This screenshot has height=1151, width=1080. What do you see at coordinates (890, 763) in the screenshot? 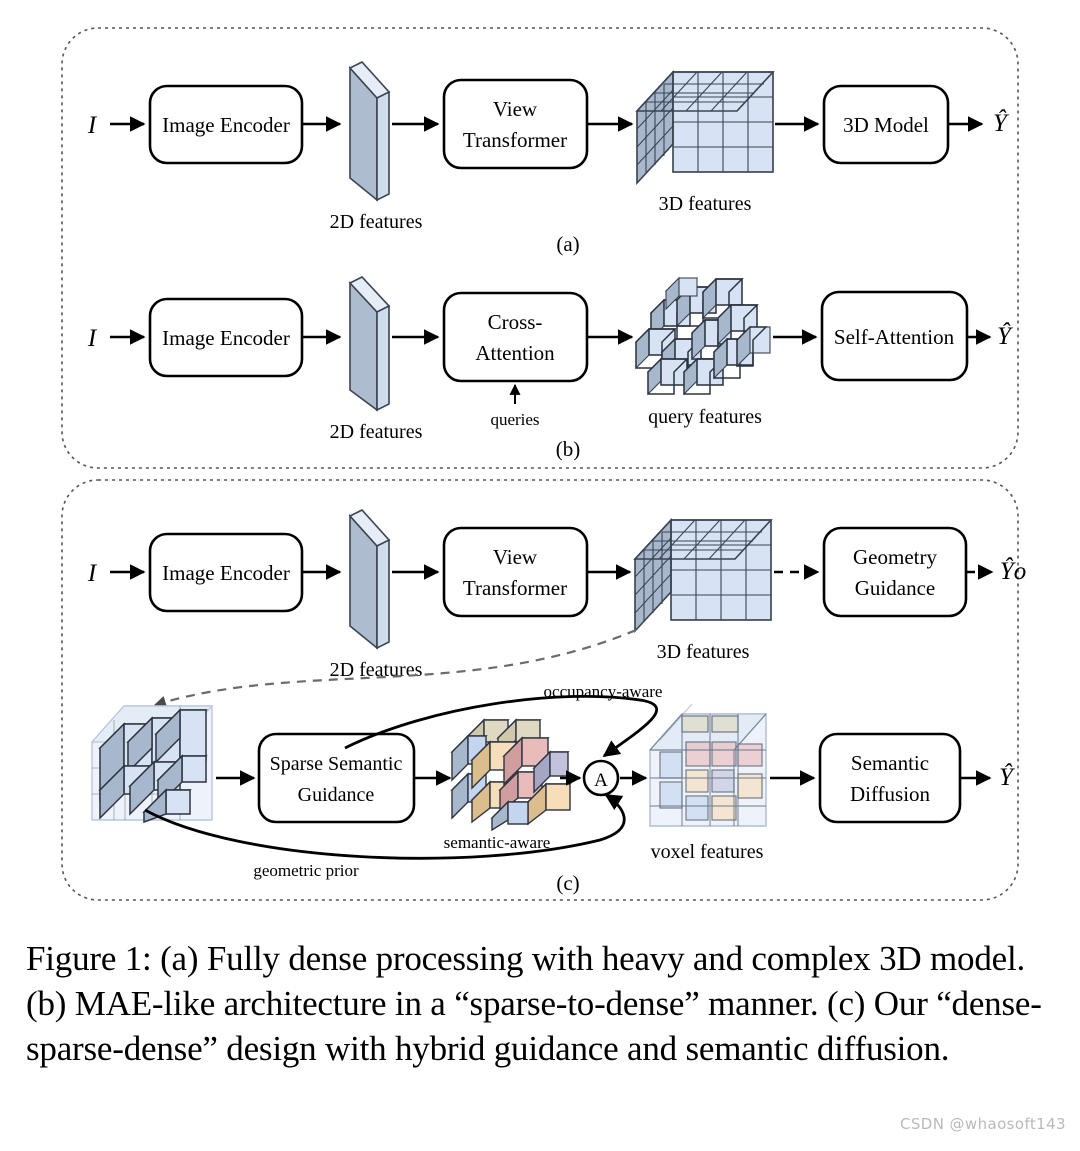
I see `row-c-semantic-diffusion-label-1: Semantic` at bounding box center [890, 763].